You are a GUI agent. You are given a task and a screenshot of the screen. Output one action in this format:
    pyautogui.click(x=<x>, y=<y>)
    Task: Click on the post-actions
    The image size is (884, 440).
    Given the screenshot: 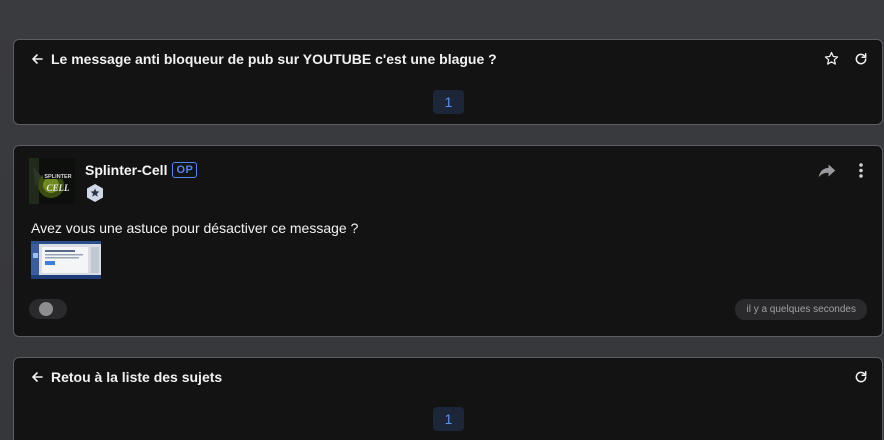 What is the action you would take?
    pyautogui.click(x=841, y=170)
    